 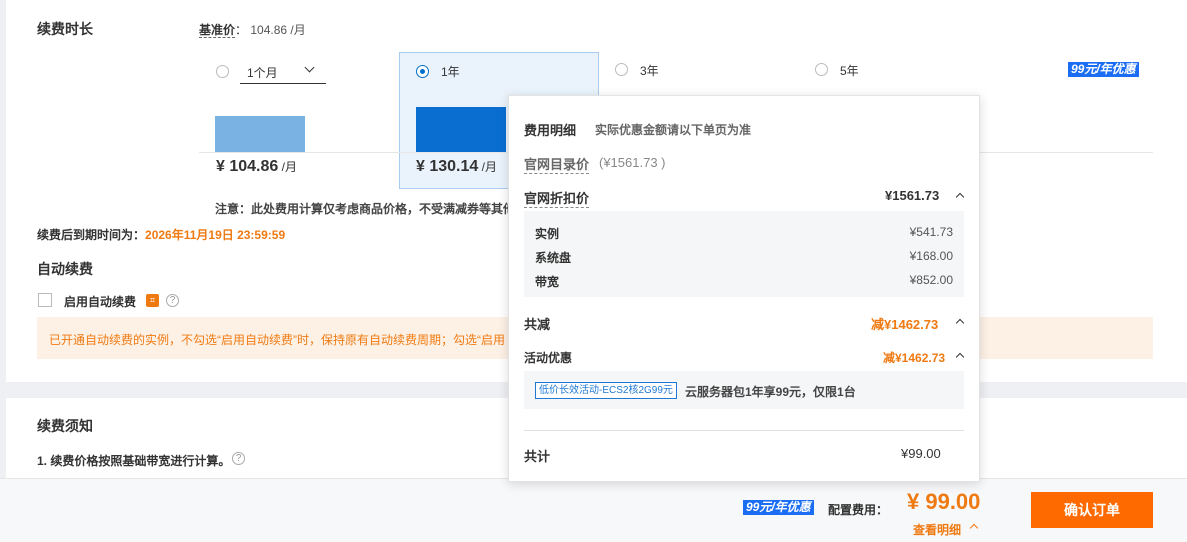 I want to click on fee-detail-subtitle: 实际优惠金额请以下单页为准, so click(x=673, y=130).